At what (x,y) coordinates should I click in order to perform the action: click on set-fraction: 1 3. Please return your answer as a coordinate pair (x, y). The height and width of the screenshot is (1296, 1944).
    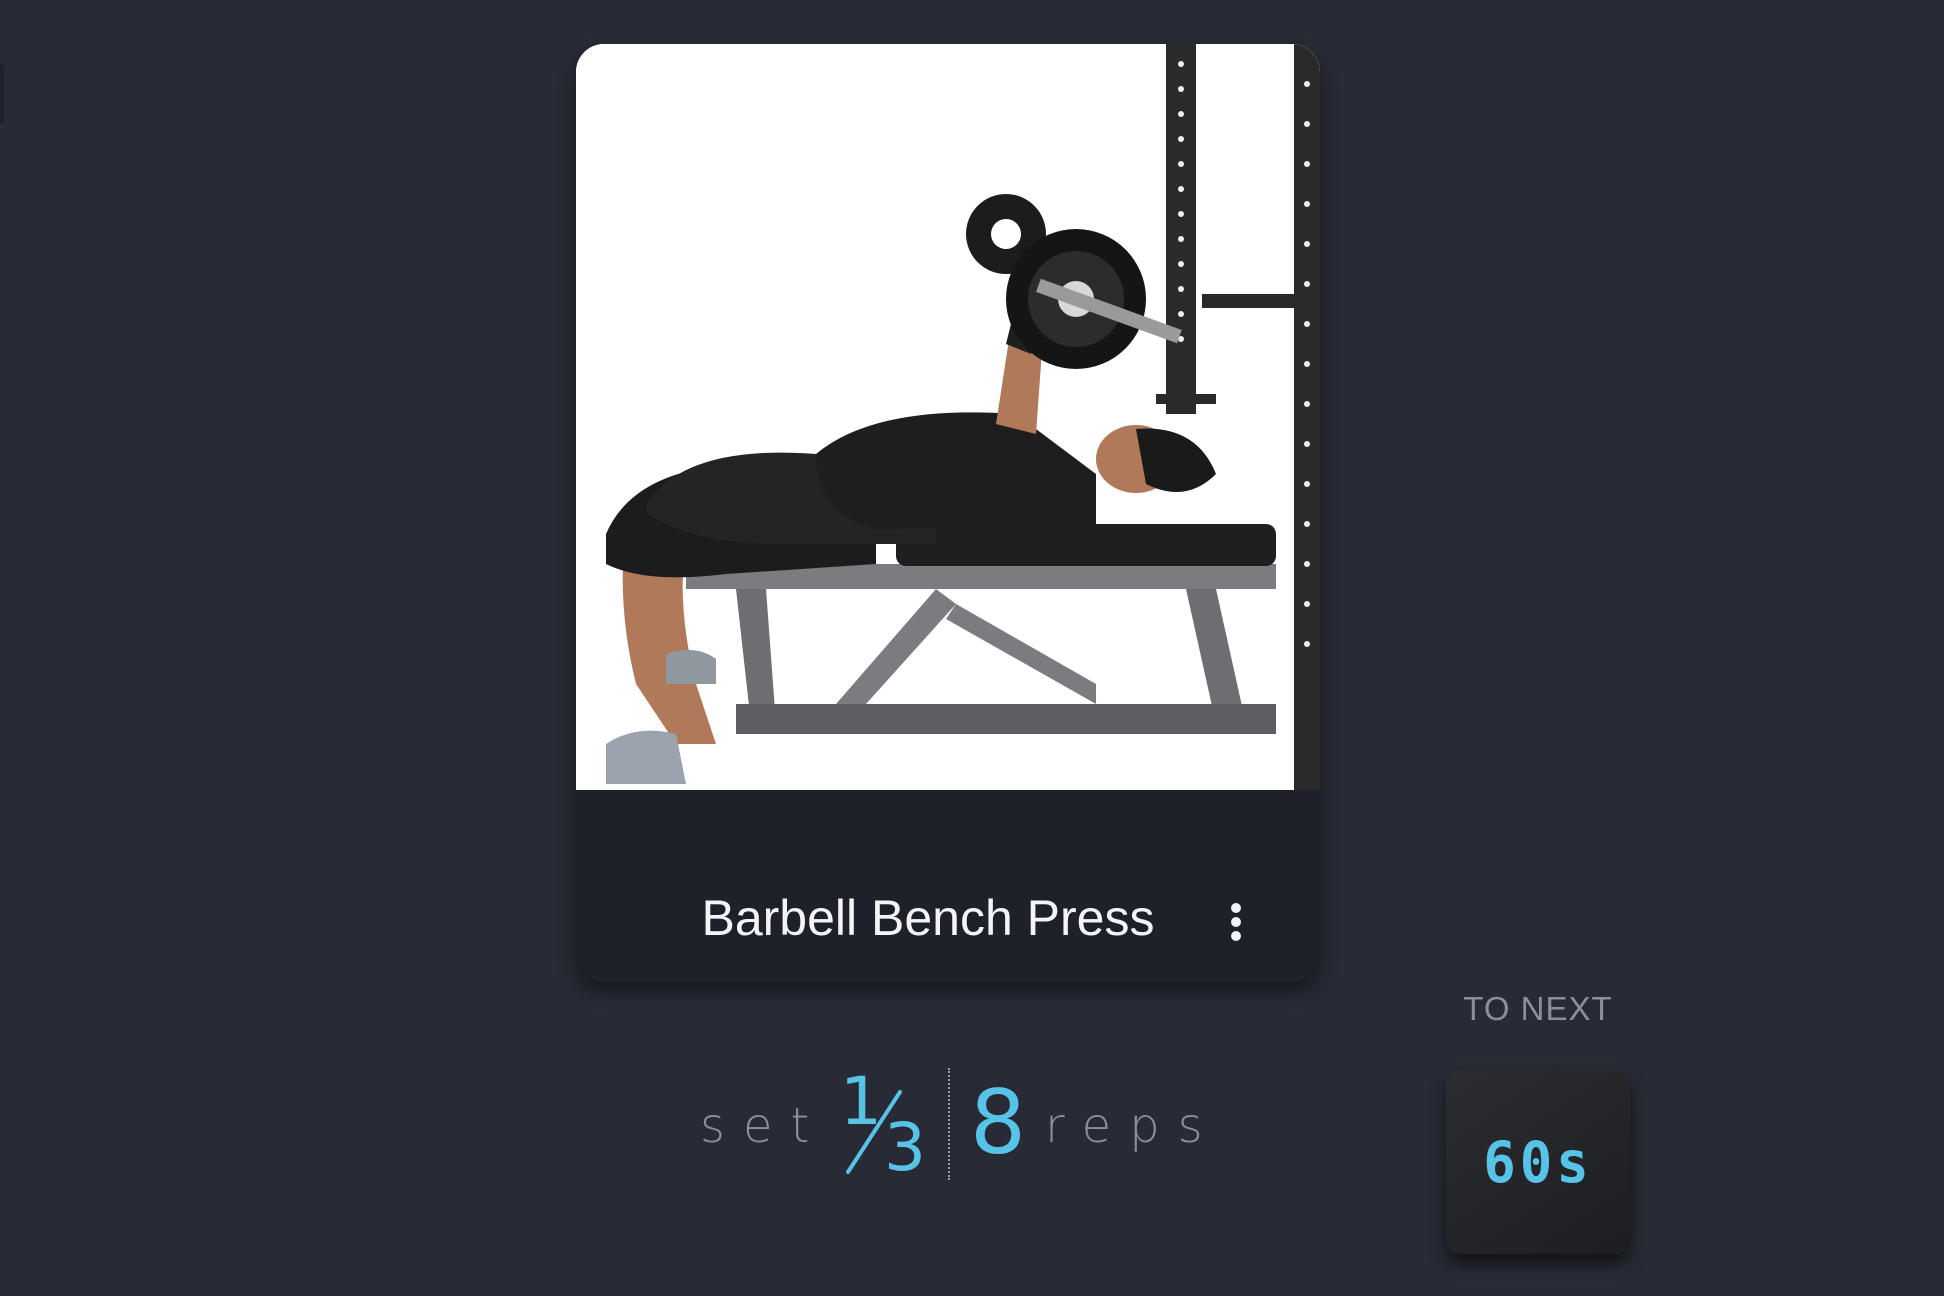
    Looking at the image, I should click on (878, 1127).